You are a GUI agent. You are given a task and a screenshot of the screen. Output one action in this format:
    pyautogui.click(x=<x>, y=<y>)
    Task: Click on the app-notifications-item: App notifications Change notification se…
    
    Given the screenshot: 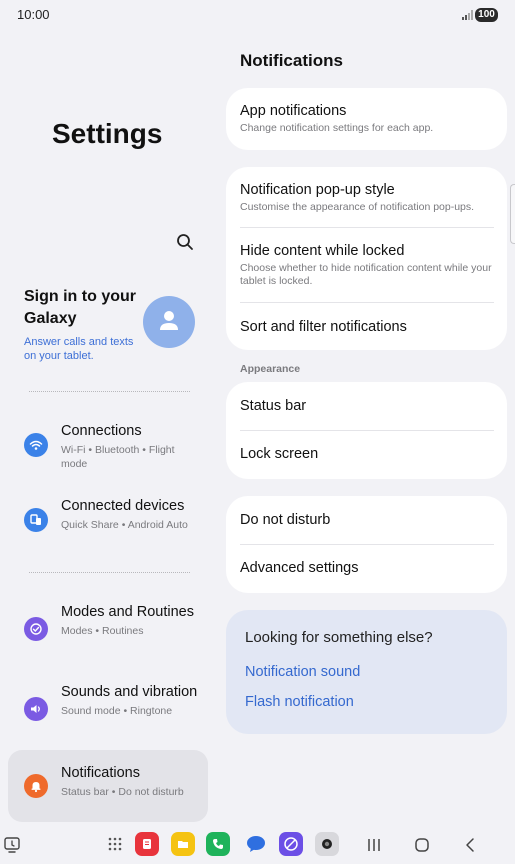 What is the action you would take?
    pyautogui.click(x=367, y=118)
    